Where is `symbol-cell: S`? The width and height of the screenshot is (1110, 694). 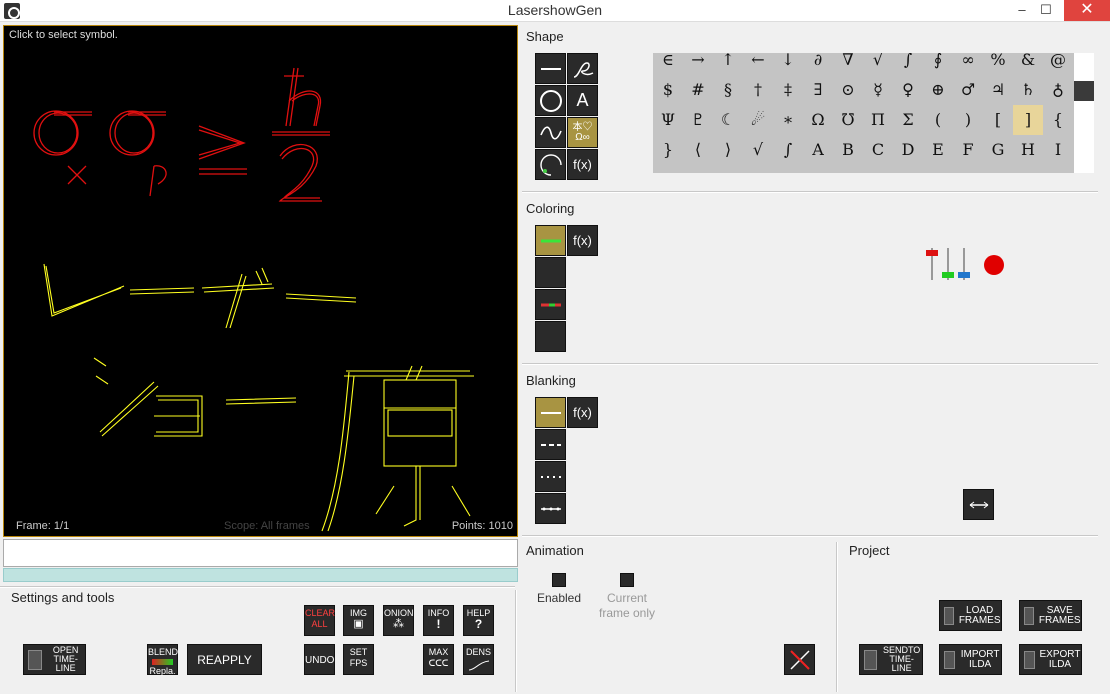 symbol-cell: S is located at coordinates (938, 169).